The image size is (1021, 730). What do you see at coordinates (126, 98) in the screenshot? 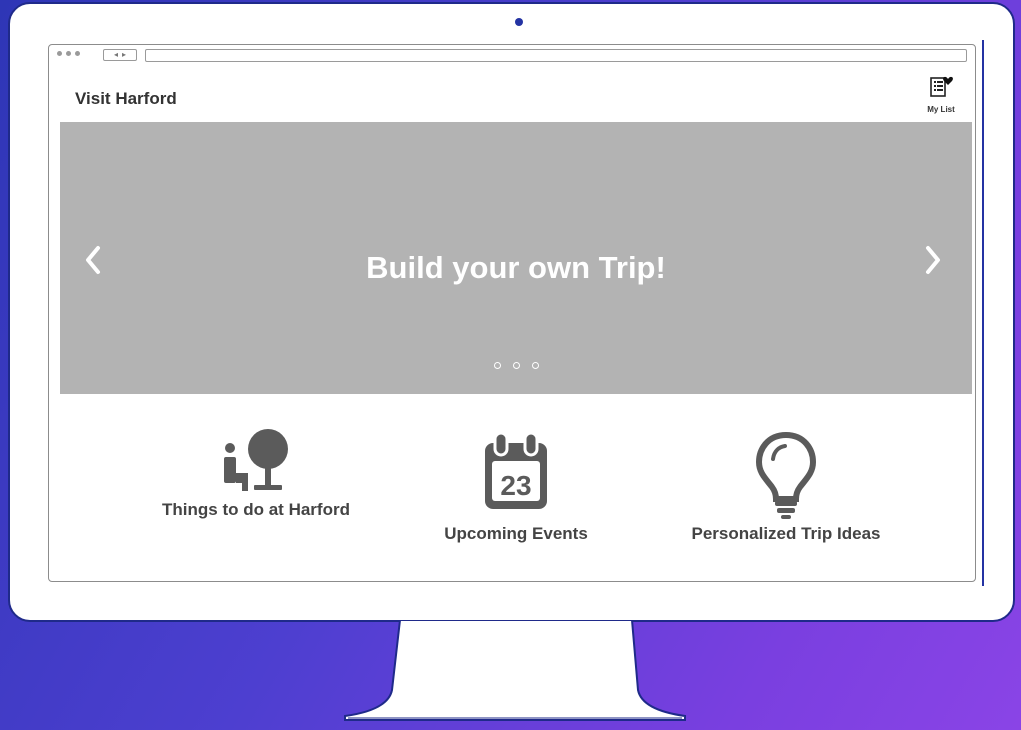
I see `site-title: Visit Harford` at bounding box center [126, 98].